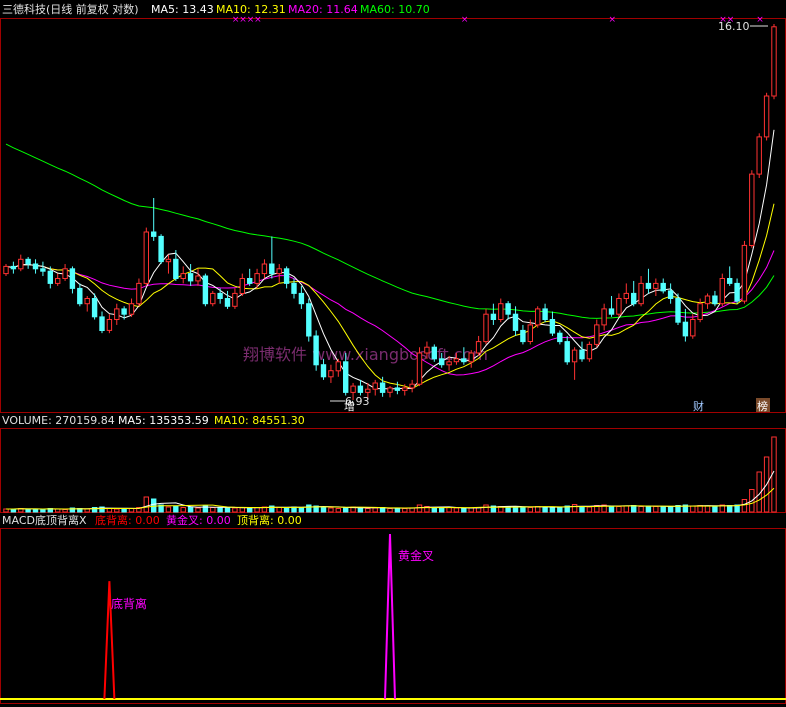 This screenshot has width=786, height=707. What do you see at coordinates (198, 520) in the screenshot?
I see `golden-cross-legend: 黄金叉: 0.00` at bounding box center [198, 520].